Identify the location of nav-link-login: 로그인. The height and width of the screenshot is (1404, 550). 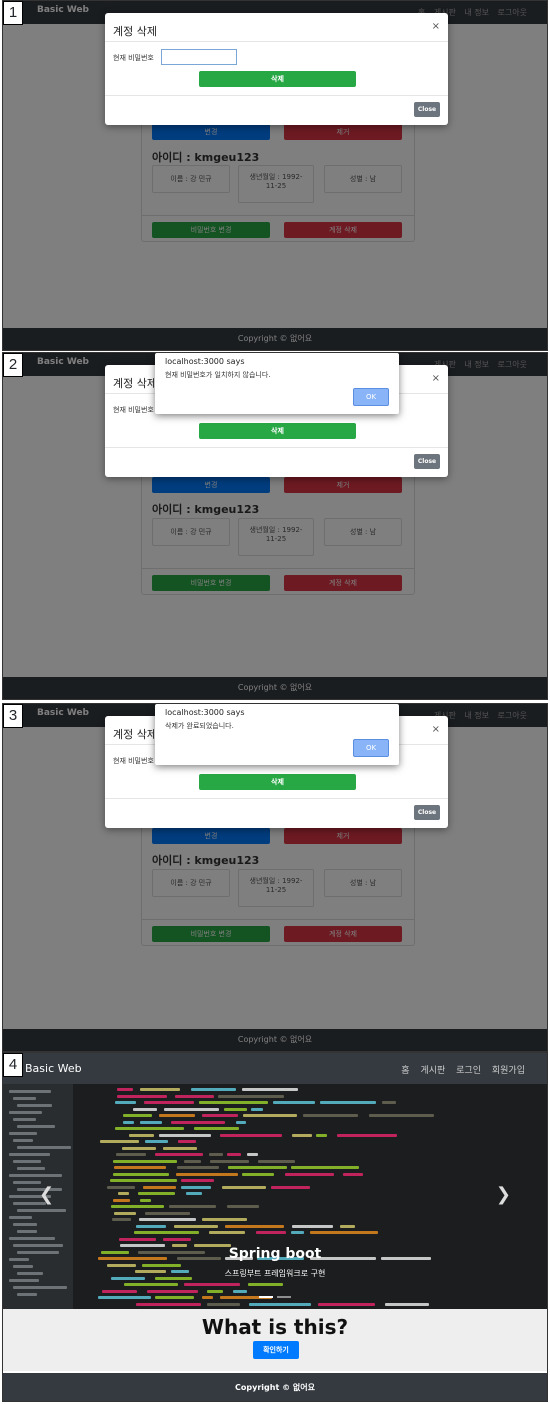
(468, 1071).